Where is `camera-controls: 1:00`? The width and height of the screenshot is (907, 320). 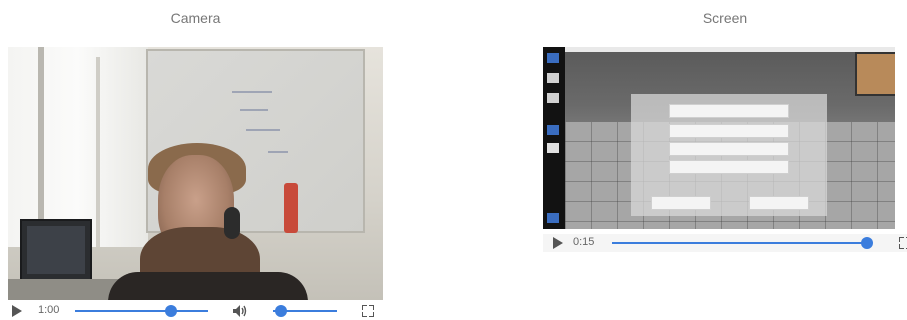
camera-controls: 1:00 is located at coordinates (195, 311).